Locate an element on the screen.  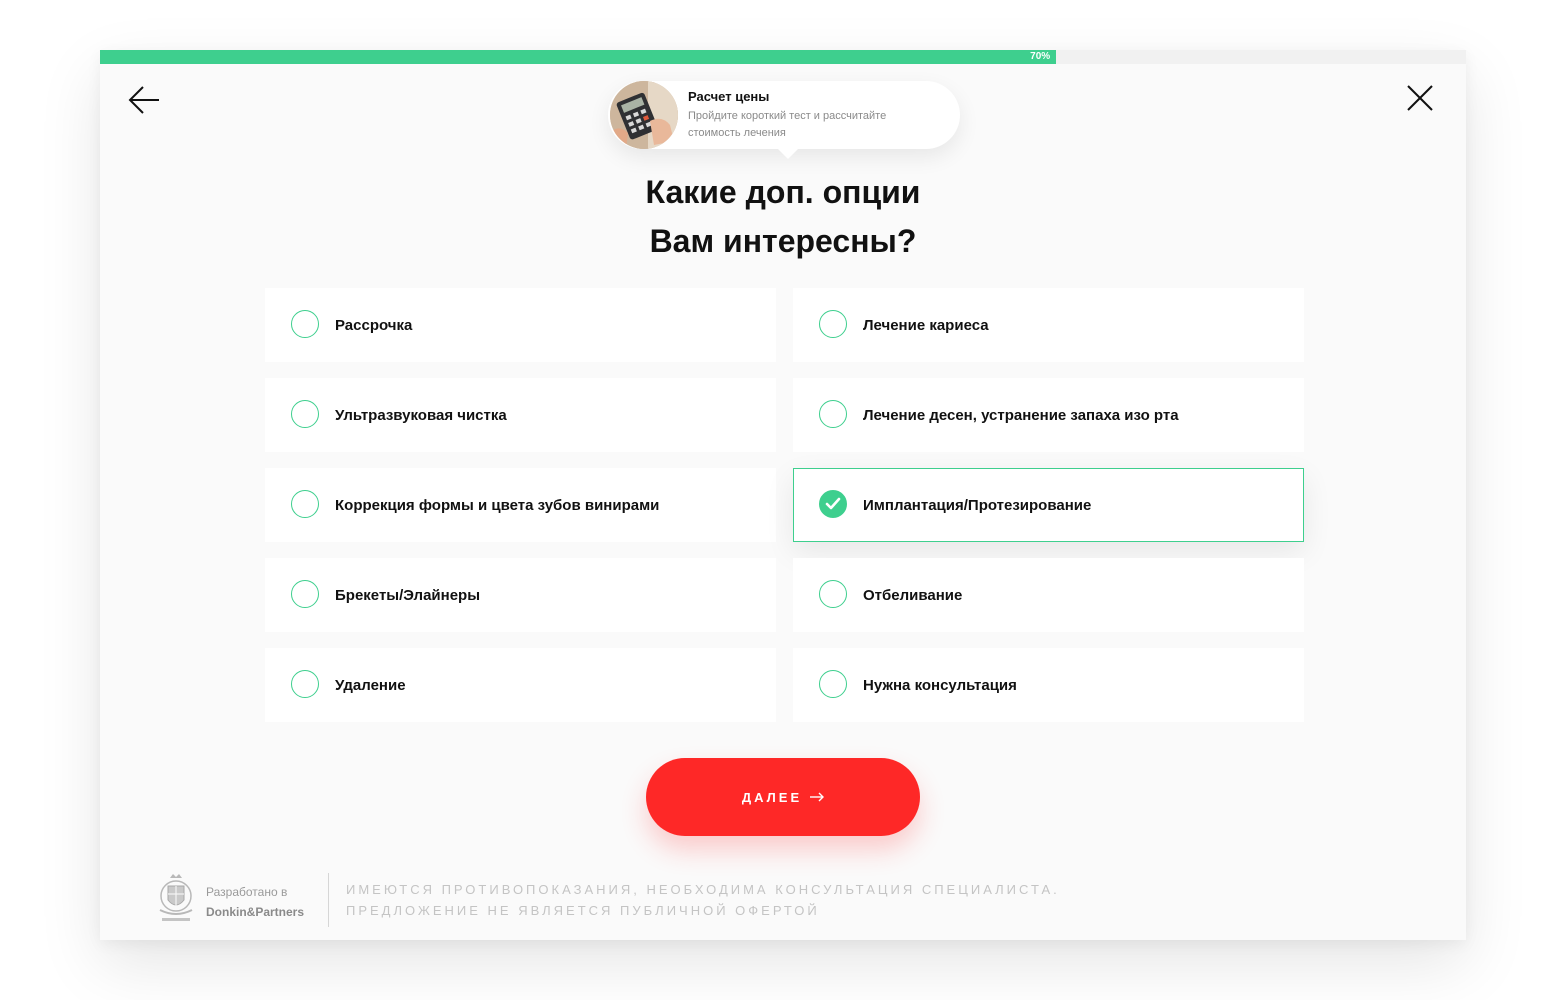
calculator-icon is located at coordinates (644, 115).